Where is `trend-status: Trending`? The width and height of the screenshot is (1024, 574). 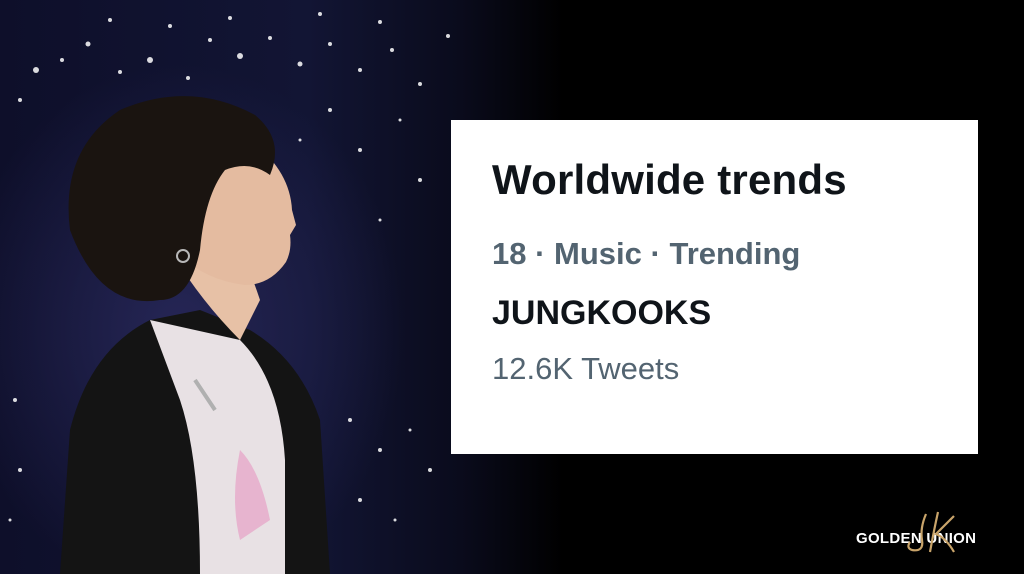 trend-status: Trending is located at coordinates (735, 253).